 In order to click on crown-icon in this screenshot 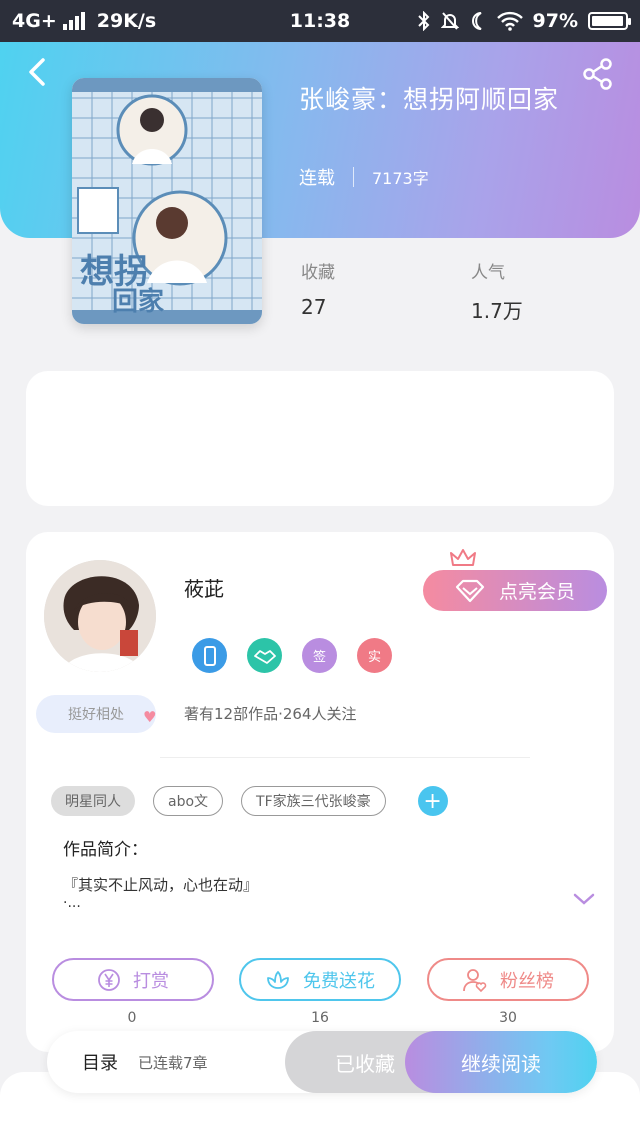, I will do `click(463, 557)`.